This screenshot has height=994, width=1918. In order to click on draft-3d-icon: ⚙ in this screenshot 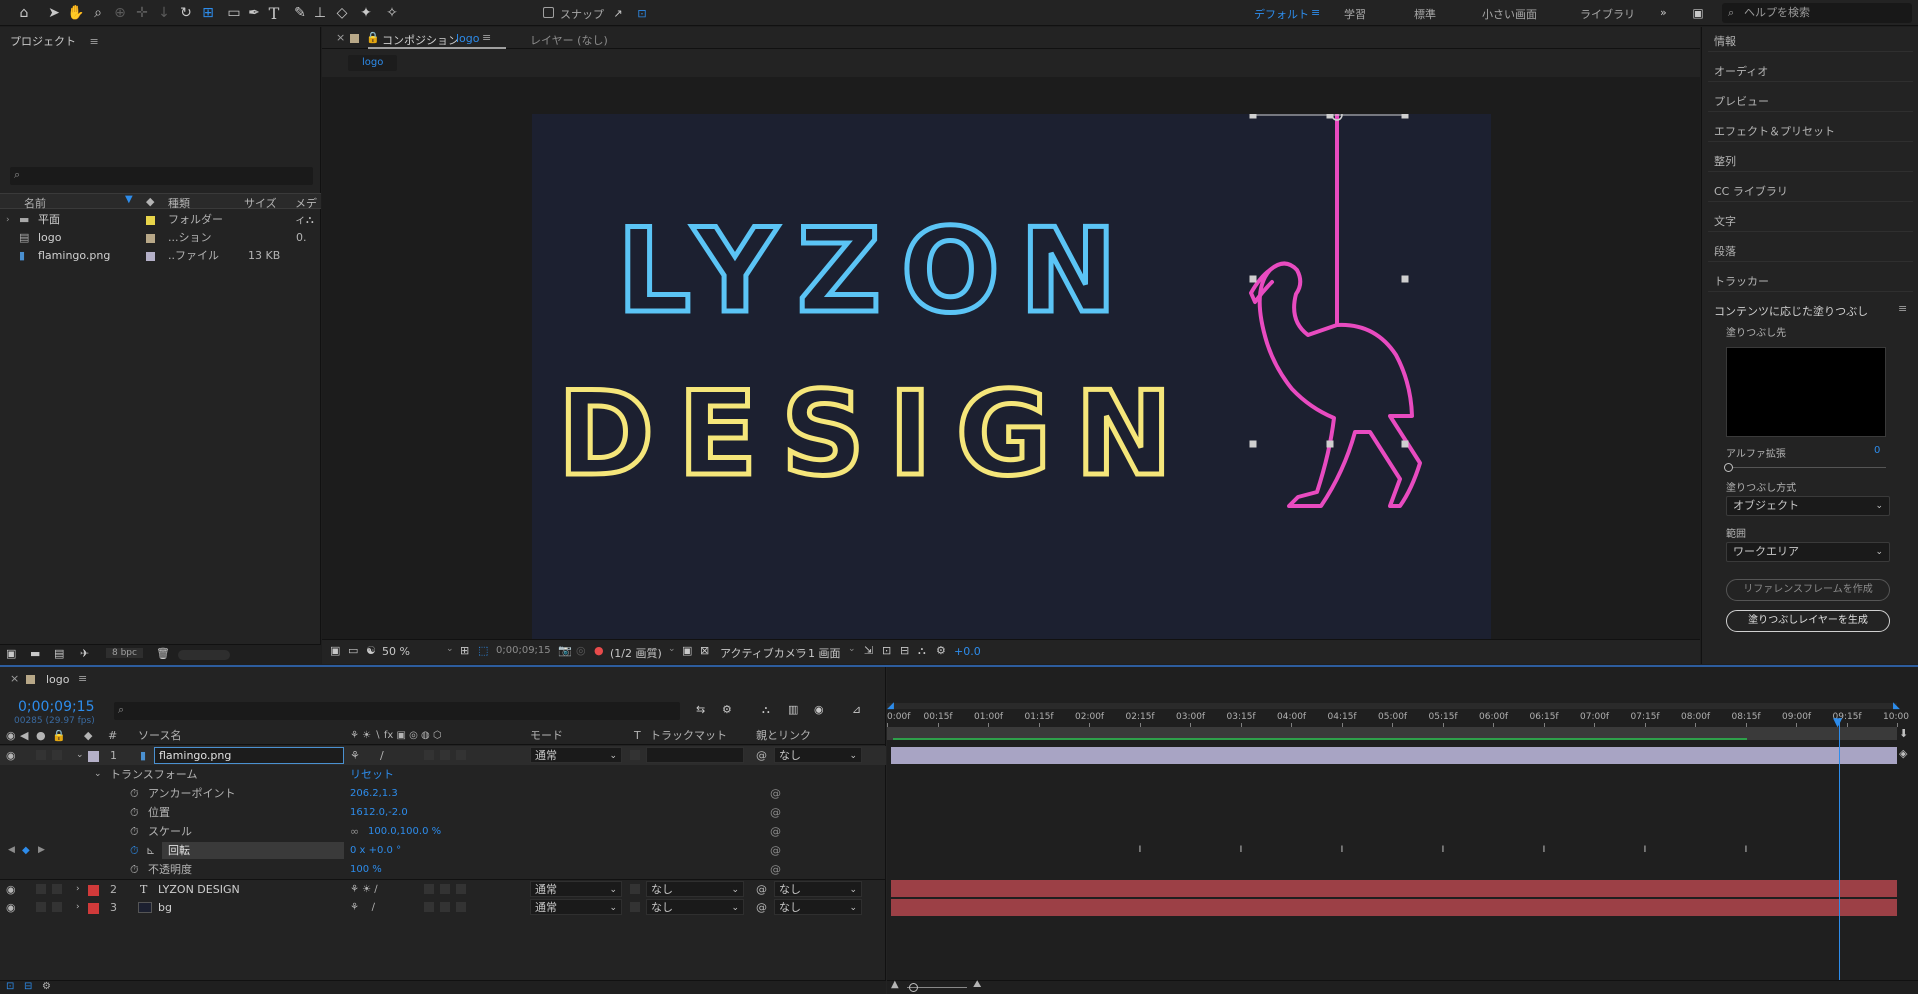, I will do `click(727, 709)`.